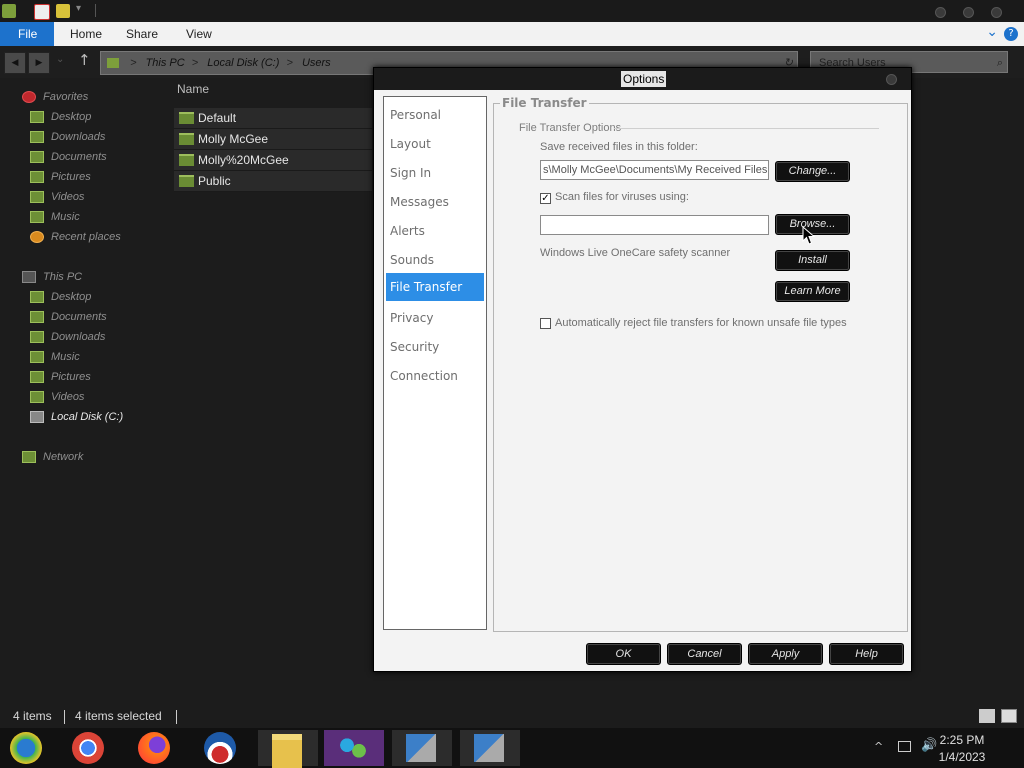 This screenshot has width=1024, height=768. What do you see at coordinates (785, 654) in the screenshot?
I see `apply-button: Apply` at bounding box center [785, 654].